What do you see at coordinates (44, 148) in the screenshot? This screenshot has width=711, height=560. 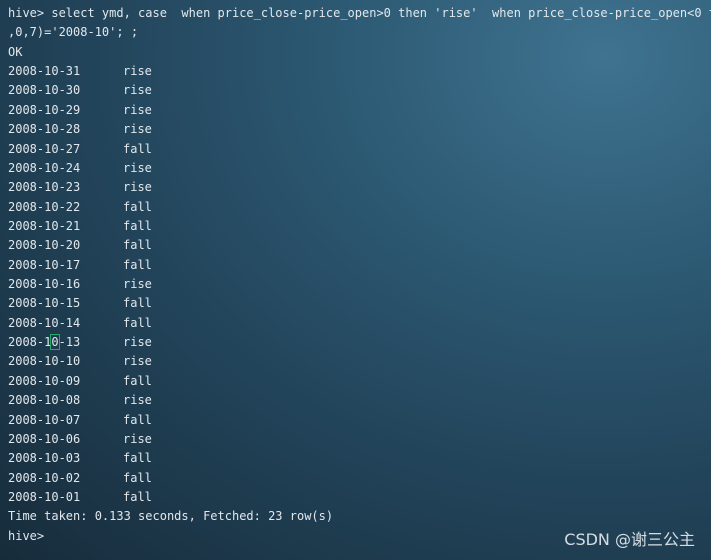 I see `row-date: 2008-10-27` at bounding box center [44, 148].